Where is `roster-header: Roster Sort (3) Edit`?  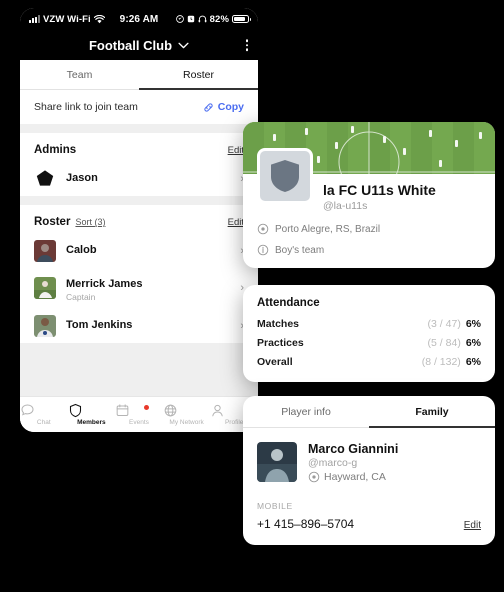
roster-header: Roster Sort (3) Edit is located at coordinates (139, 219).